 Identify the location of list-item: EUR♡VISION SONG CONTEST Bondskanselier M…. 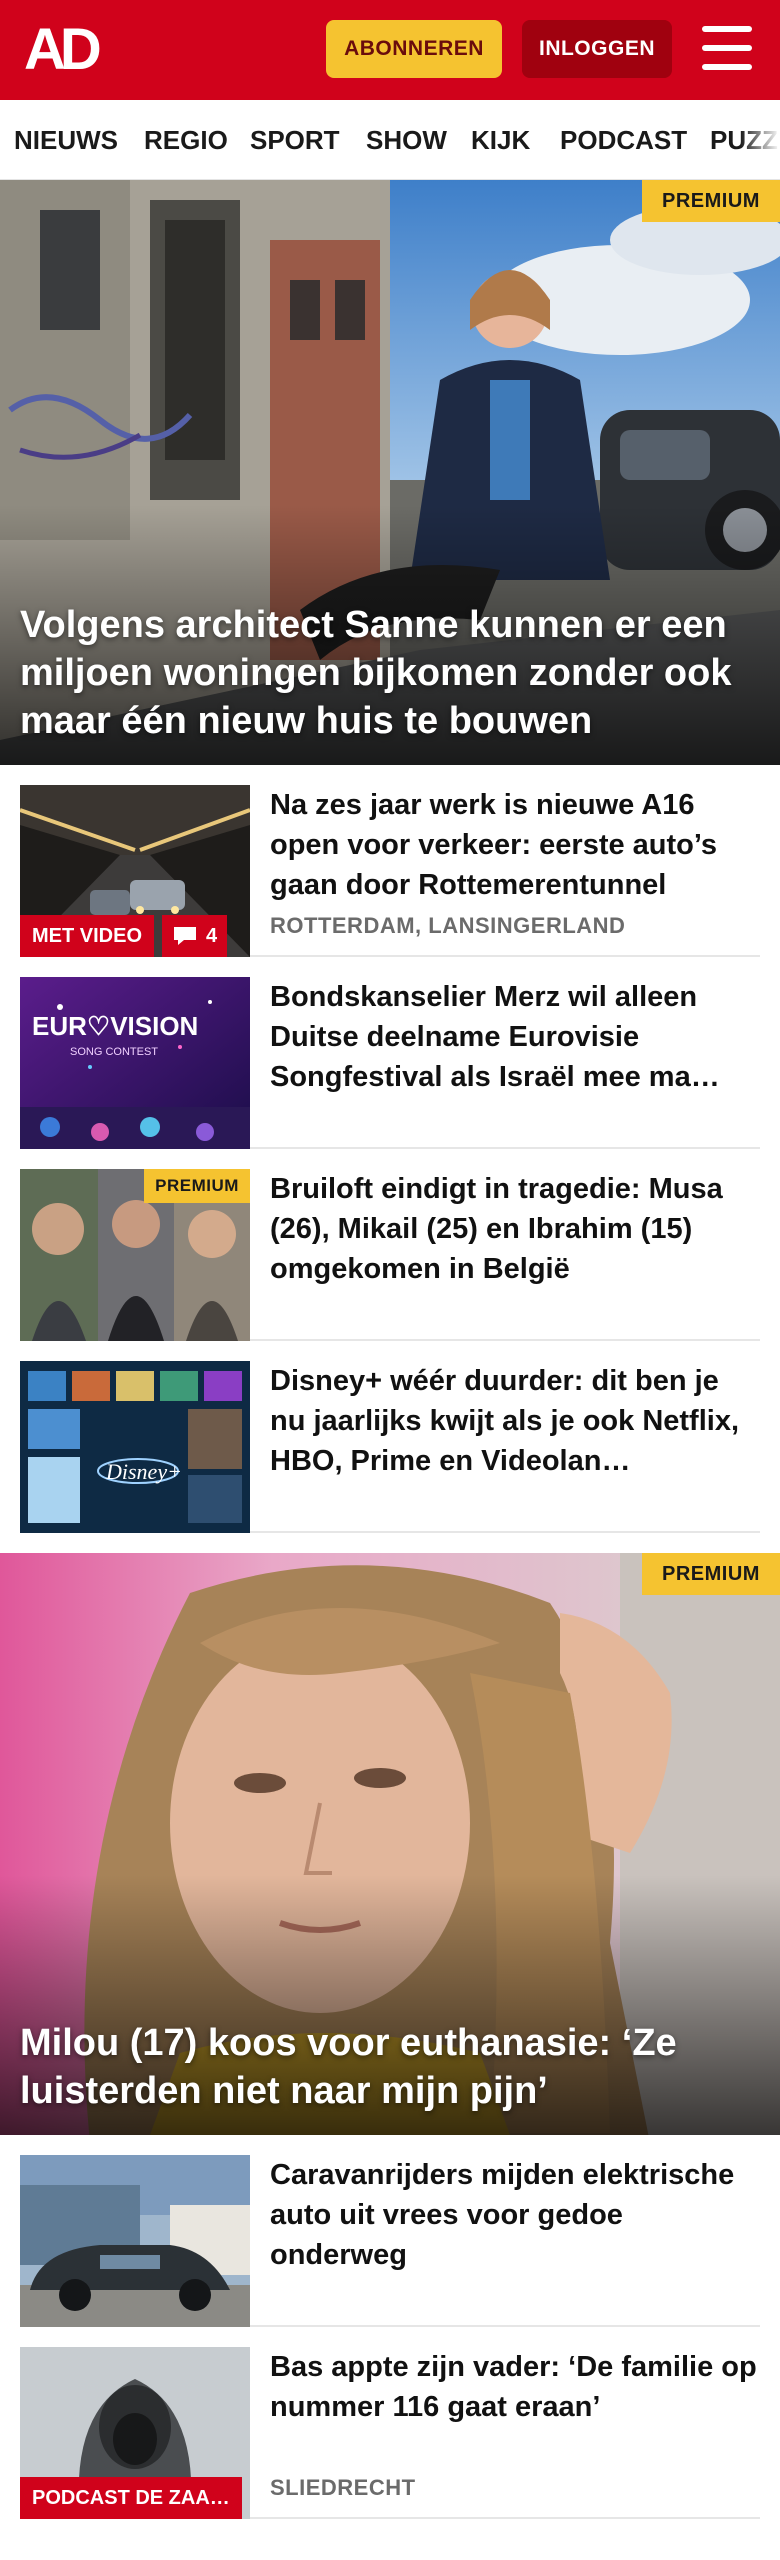
(390, 1063).